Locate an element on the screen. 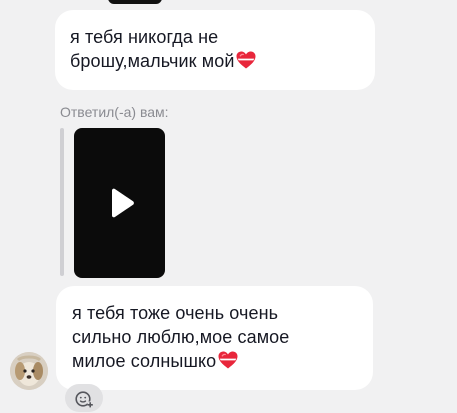  dog-avatar-image is located at coordinates (29, 371).